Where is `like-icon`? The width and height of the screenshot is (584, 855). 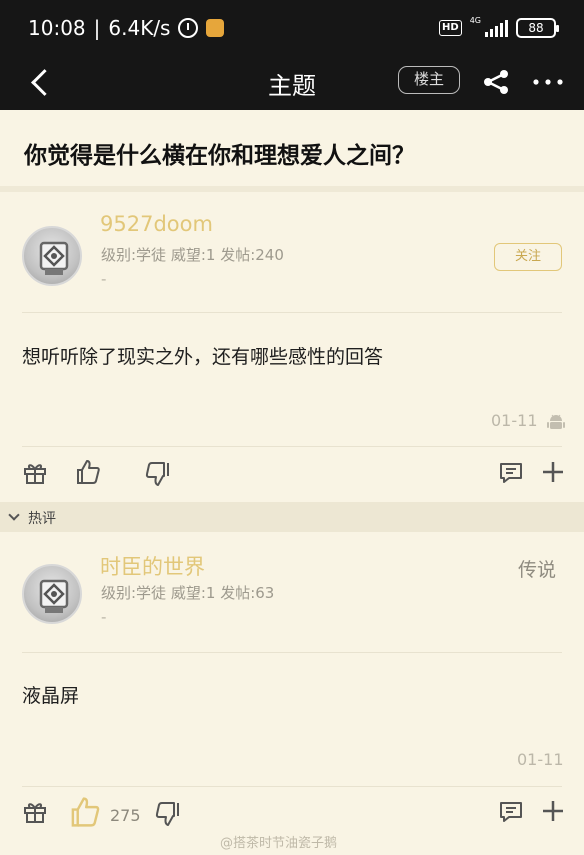 like-icon is located at coordinates (88, 472).